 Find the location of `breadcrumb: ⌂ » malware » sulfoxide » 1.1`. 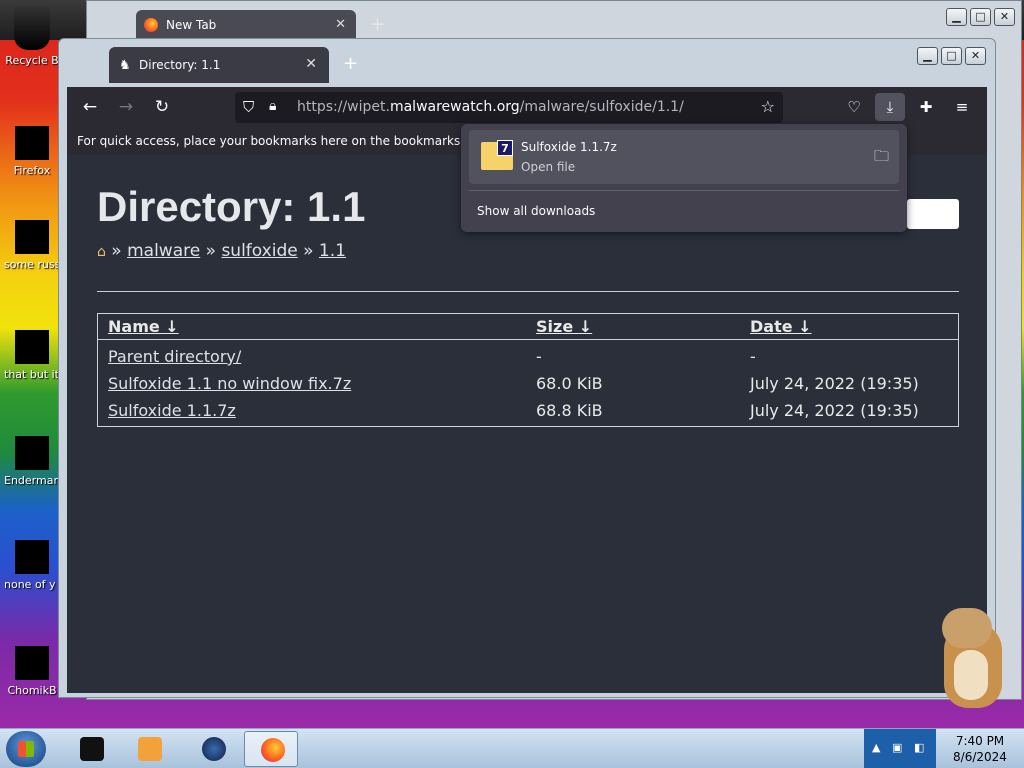

breadcrumb: ⌂ » malware » sulfoxide » 1.1 is located at coordinates (221, 251).